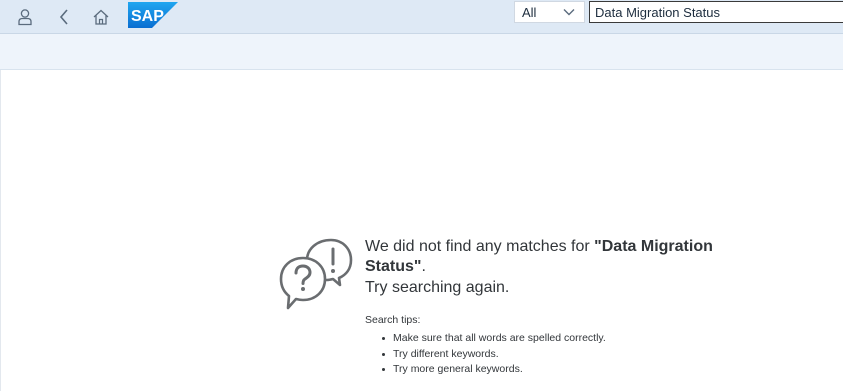 The height and width of the screenshot is (391, 843). Describe the element at coordinates (493, 370) in the screenshot. I see `search-tip-item: Try more general keywords.` at that location.